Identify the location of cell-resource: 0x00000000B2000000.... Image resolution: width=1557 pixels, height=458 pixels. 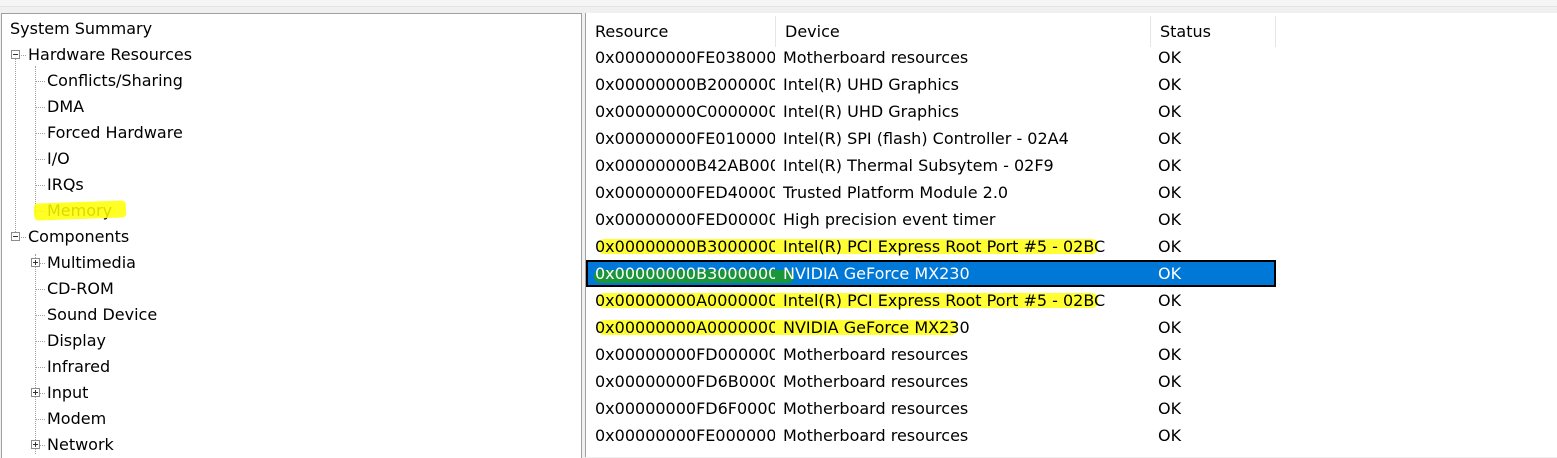
(685, 84).